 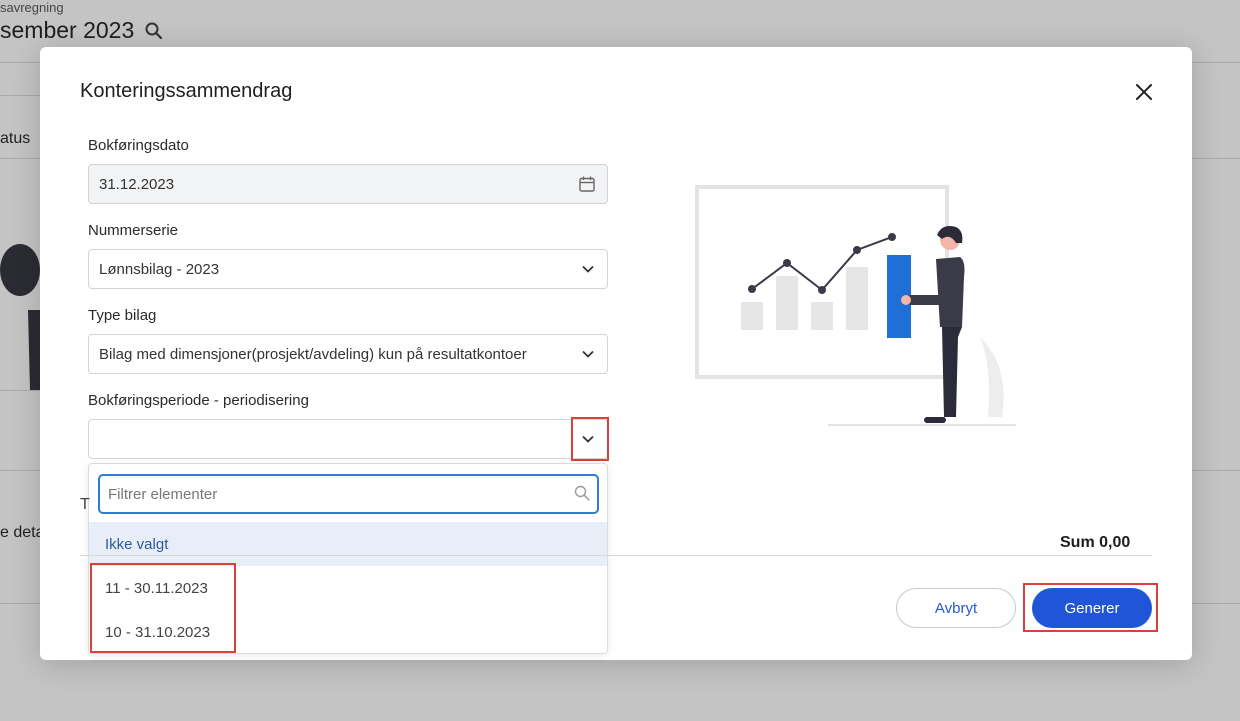 What do you see at coordinates (348, 544) in the screenshot?
I see `option-not-selected: Ikke valgt` at bounding box center [348, 544].